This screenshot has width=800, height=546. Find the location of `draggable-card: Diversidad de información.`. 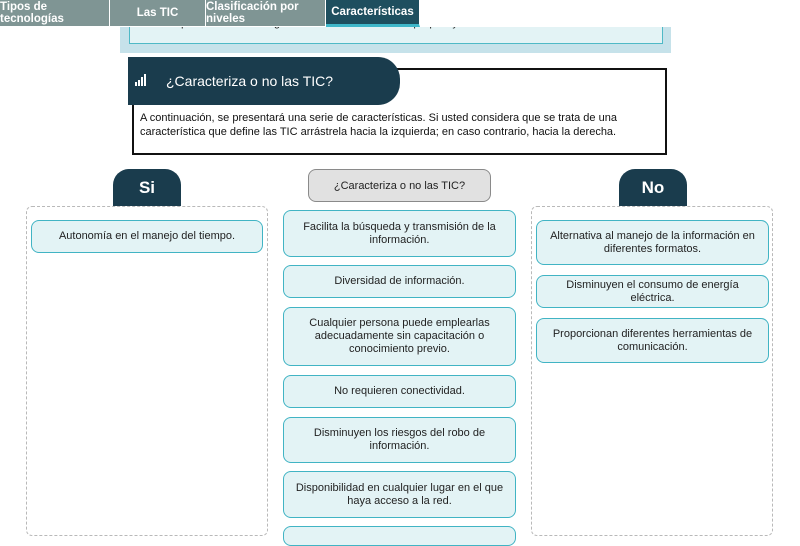

draggable-card: Diversidad de información. is located at coordinates (399, 281).